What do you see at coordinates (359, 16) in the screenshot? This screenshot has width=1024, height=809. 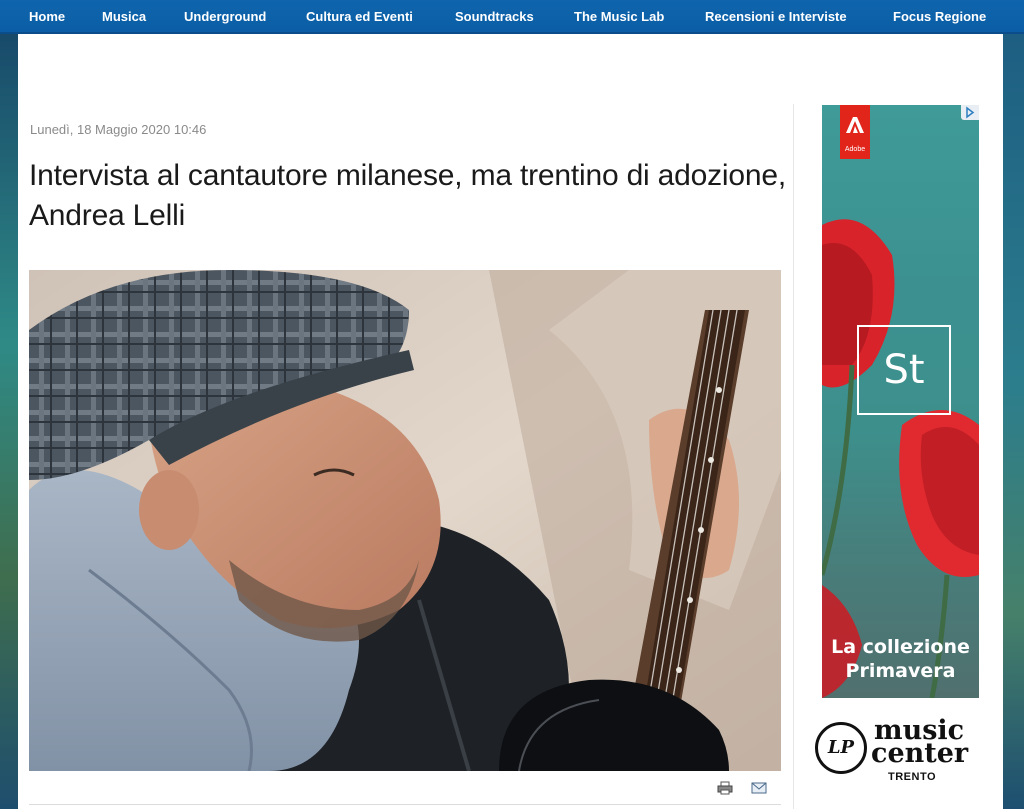 I see `nav-item-cultura-ed-eventi: Cultura ed Eventi` at bounding box center [359, 16].